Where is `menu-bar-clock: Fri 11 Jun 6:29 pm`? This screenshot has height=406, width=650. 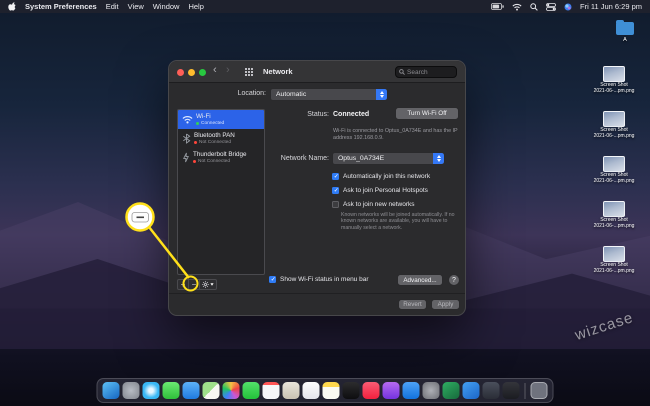
menu-bar-clock: Fri 11 Jun 6:29 pm is located at coordinates (611, 6).